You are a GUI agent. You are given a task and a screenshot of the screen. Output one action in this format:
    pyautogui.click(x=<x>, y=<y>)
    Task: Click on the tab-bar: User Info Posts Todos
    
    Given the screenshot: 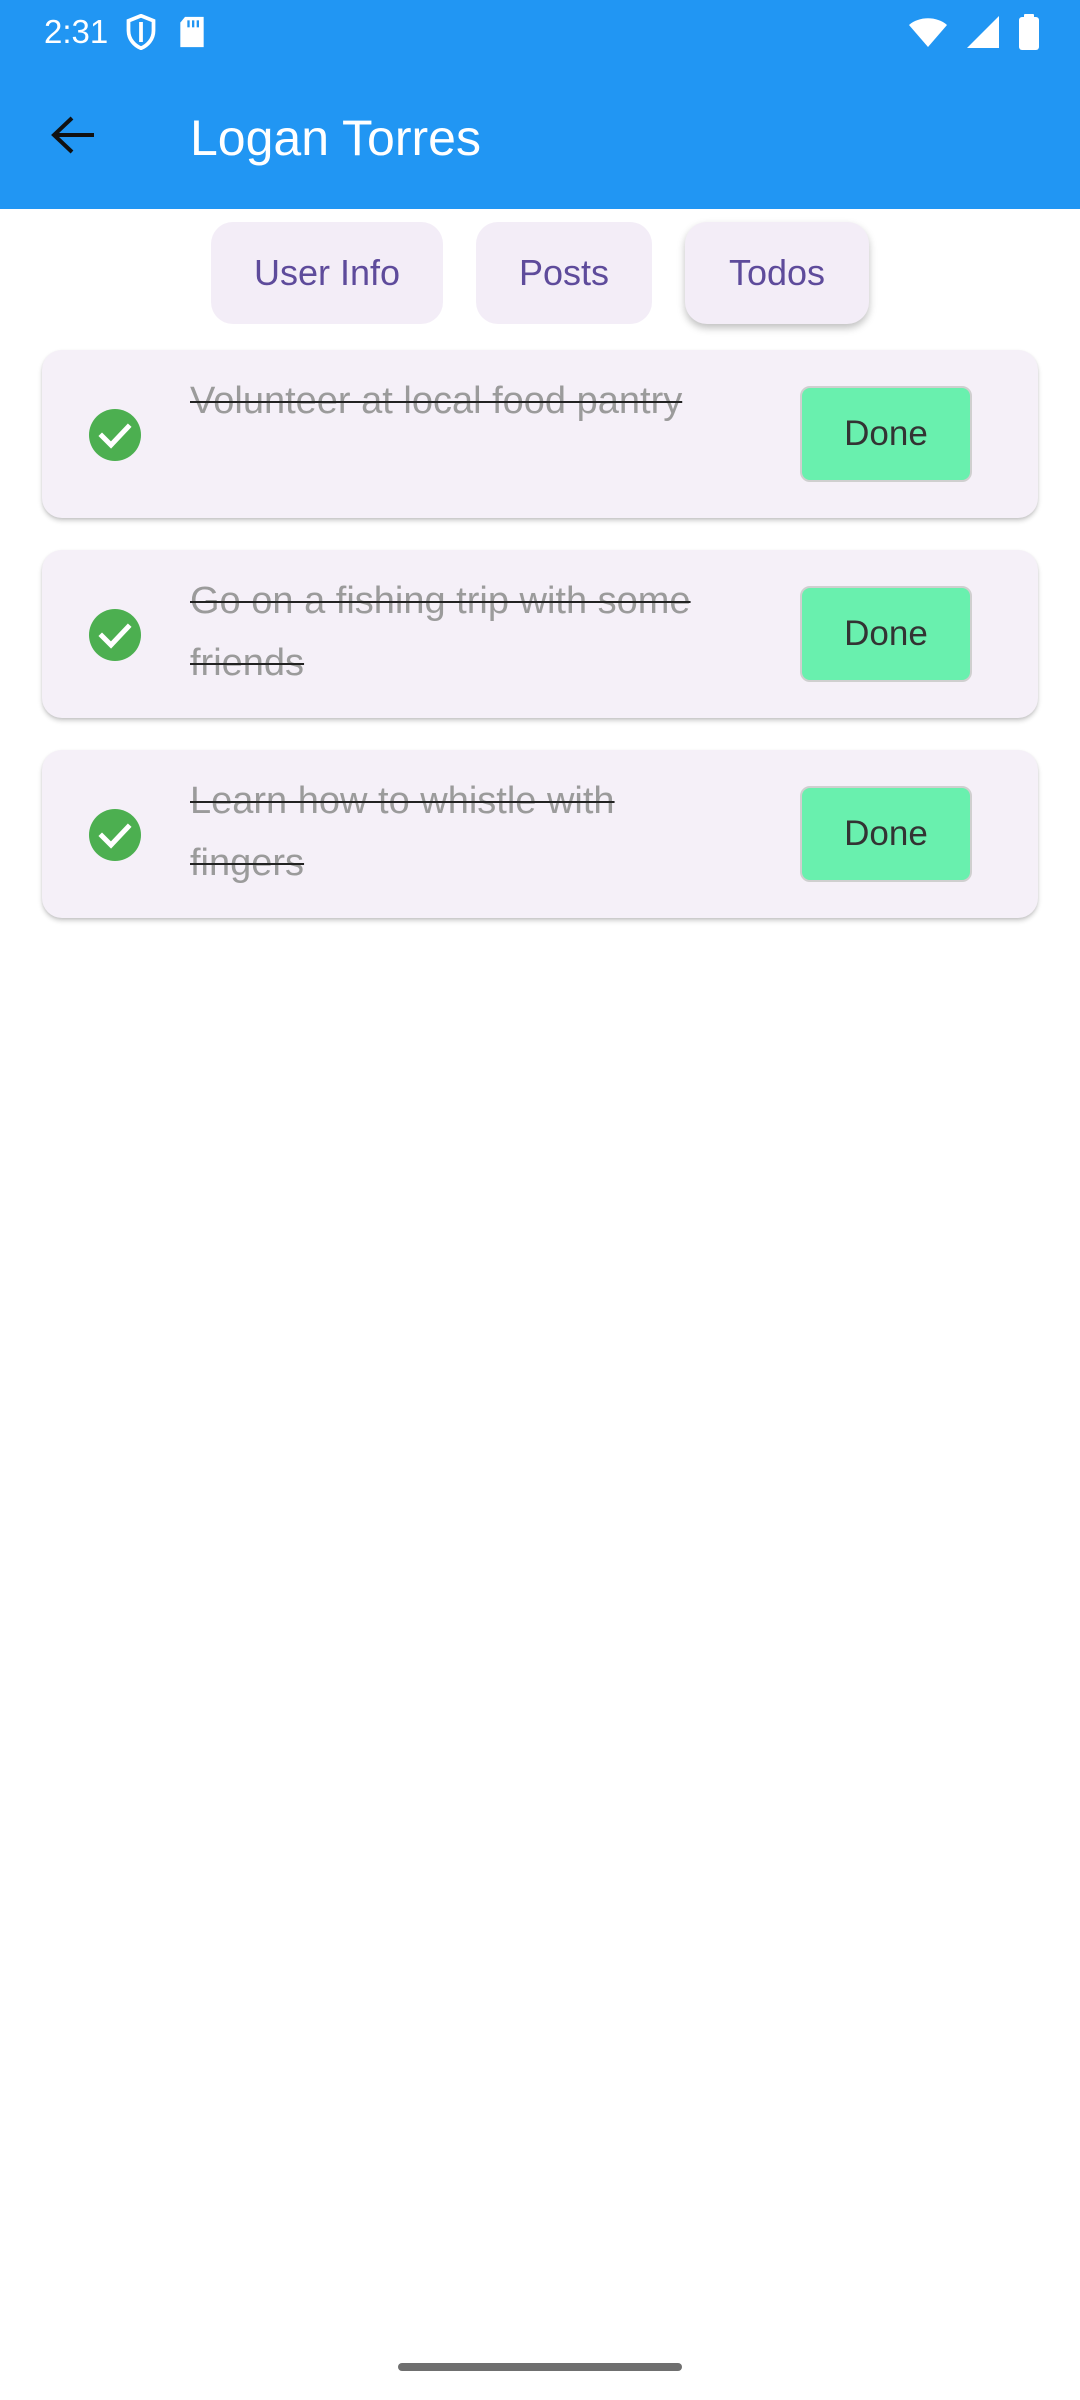 What is the action you would take?
    pyautogui.click(x=540, y=273)
    